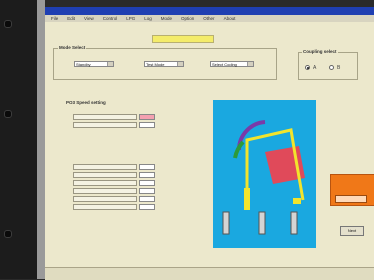 The height and width of the screenshot is (280, 374). What do you see at coordinates (130, 18) in the screenshot?
I see `menu-lpg: LPG` at bounding box center [130, 18].